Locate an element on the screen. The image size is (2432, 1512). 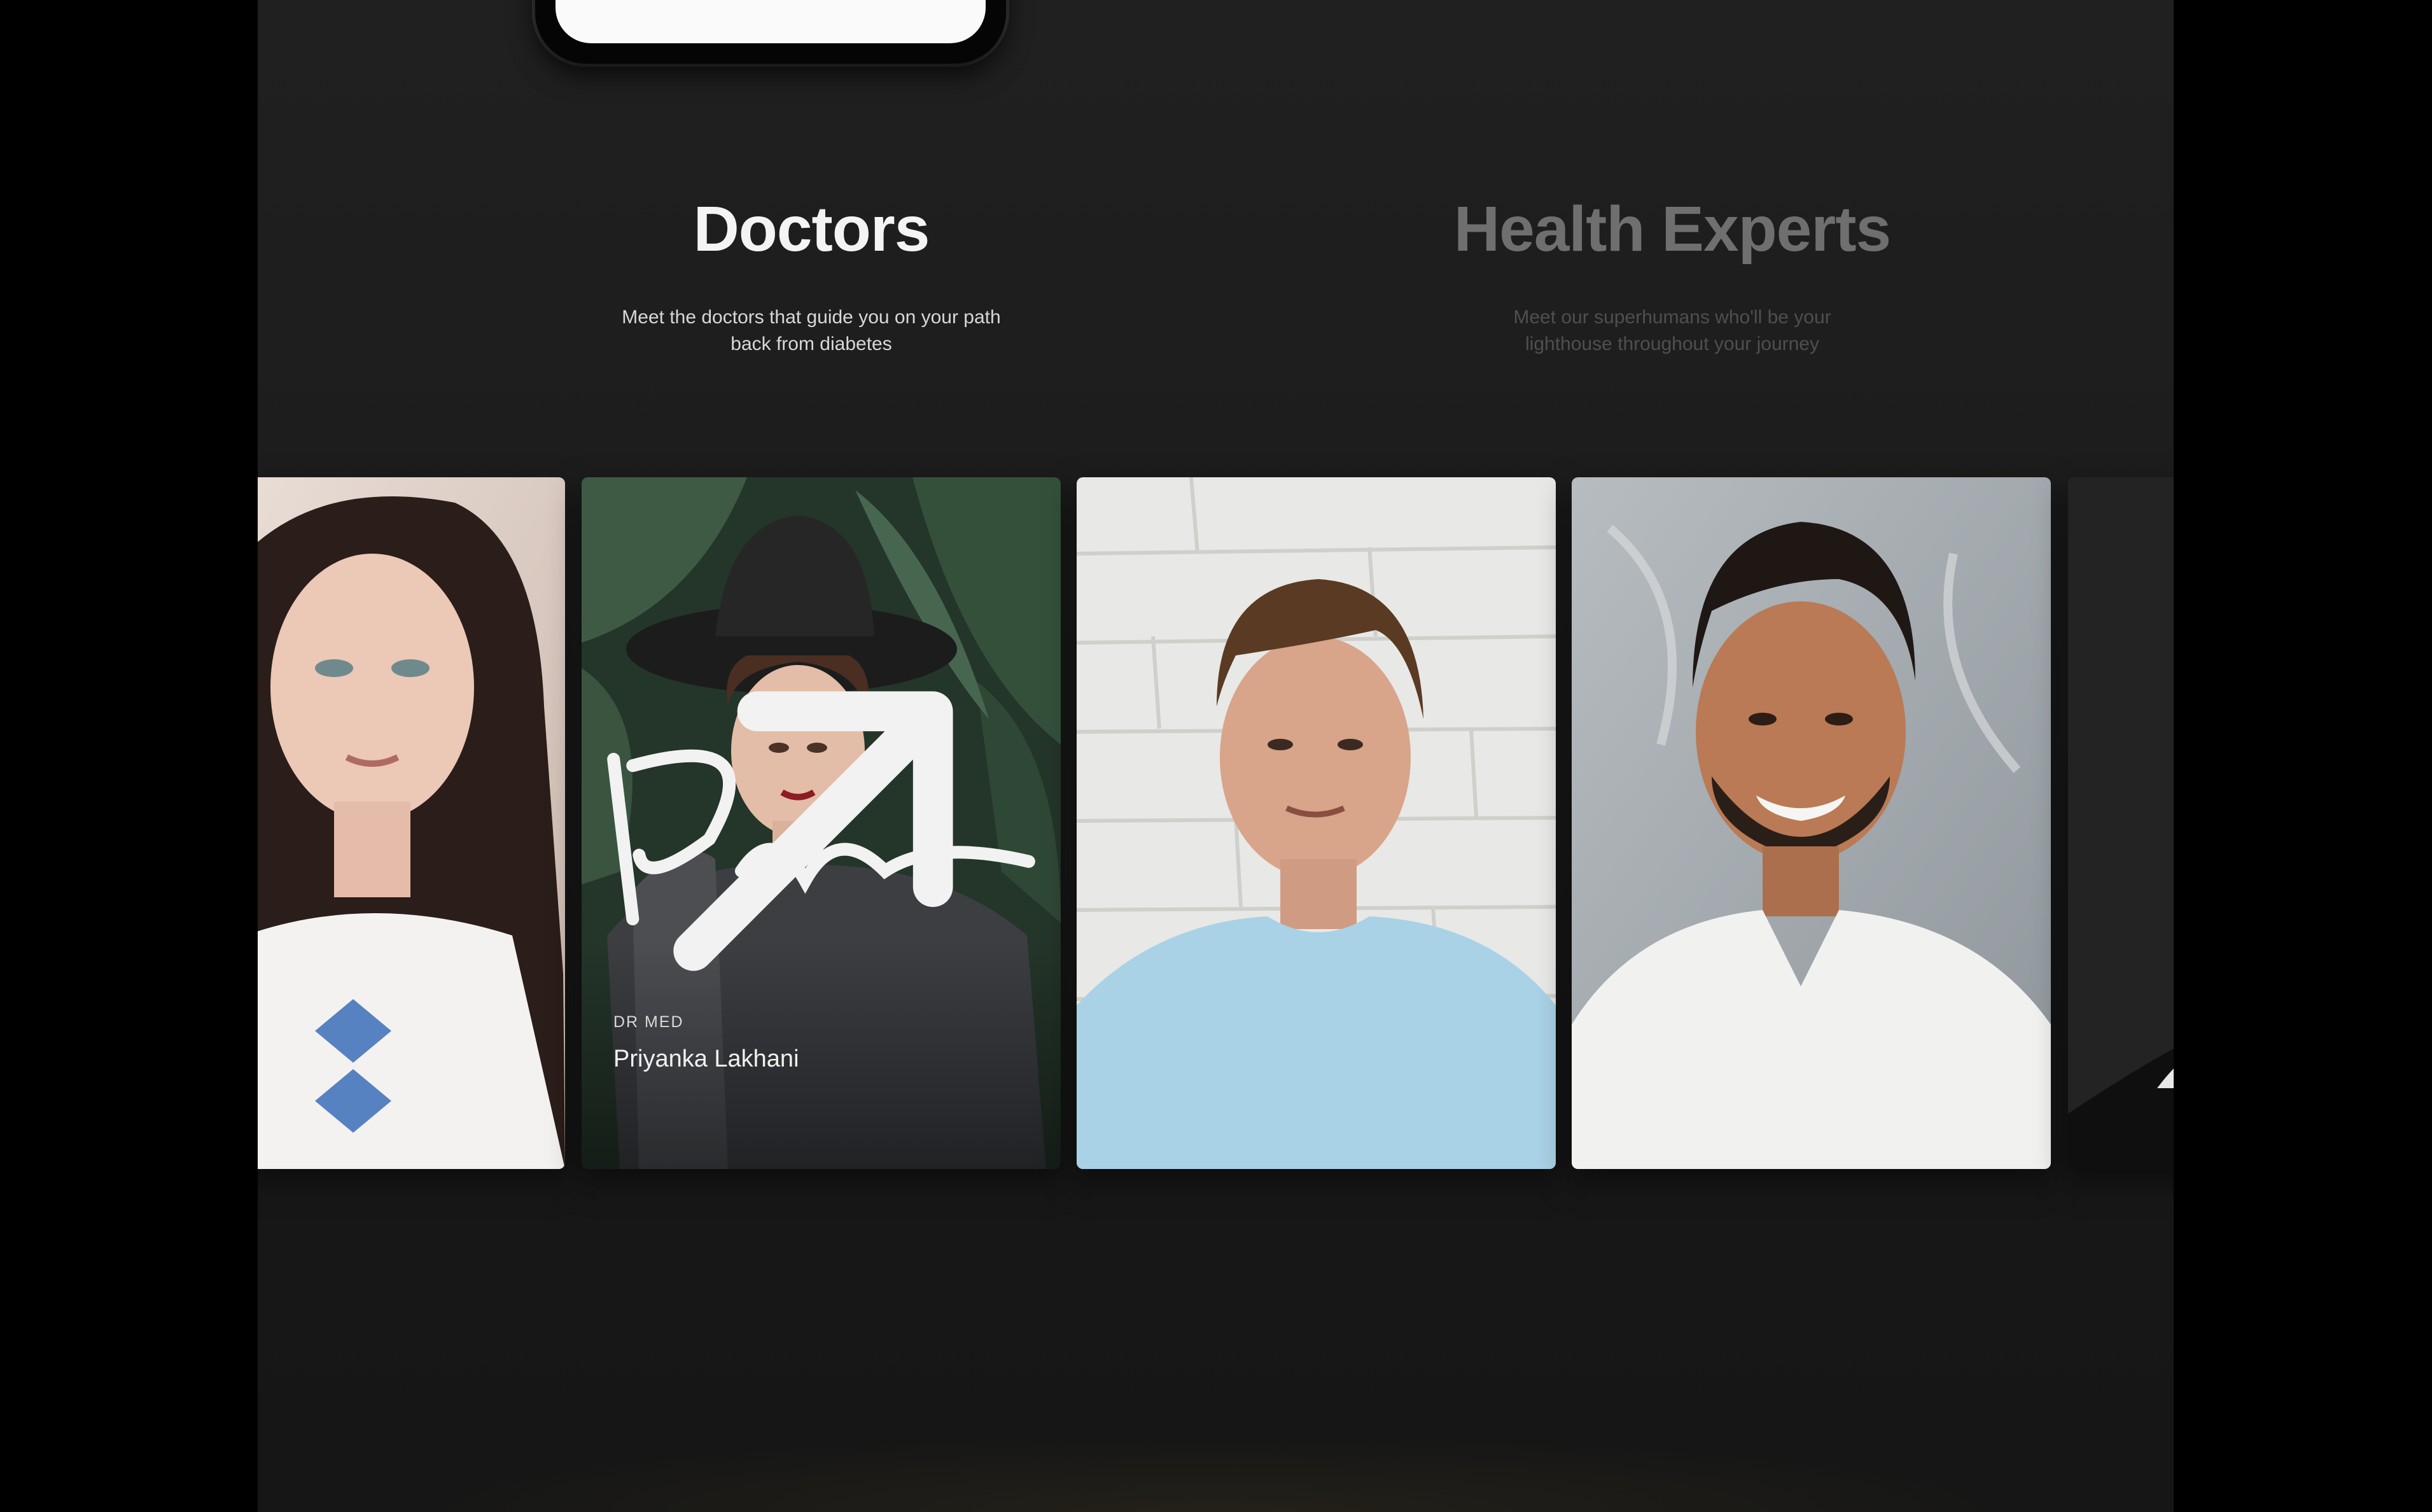
phone-screen is located at coordinates (771, 21).